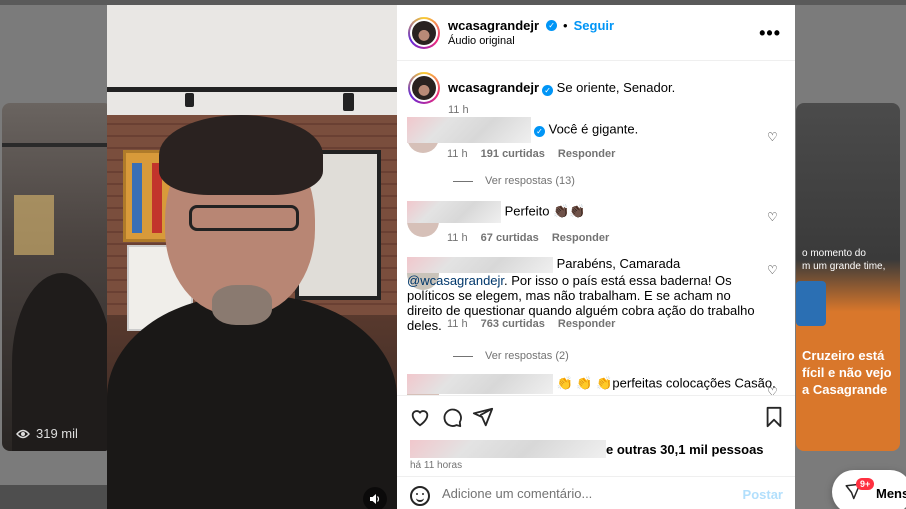  Describe the element at coordinates (57, 145) in the screenshot. I see `bg-shelf` at that location.